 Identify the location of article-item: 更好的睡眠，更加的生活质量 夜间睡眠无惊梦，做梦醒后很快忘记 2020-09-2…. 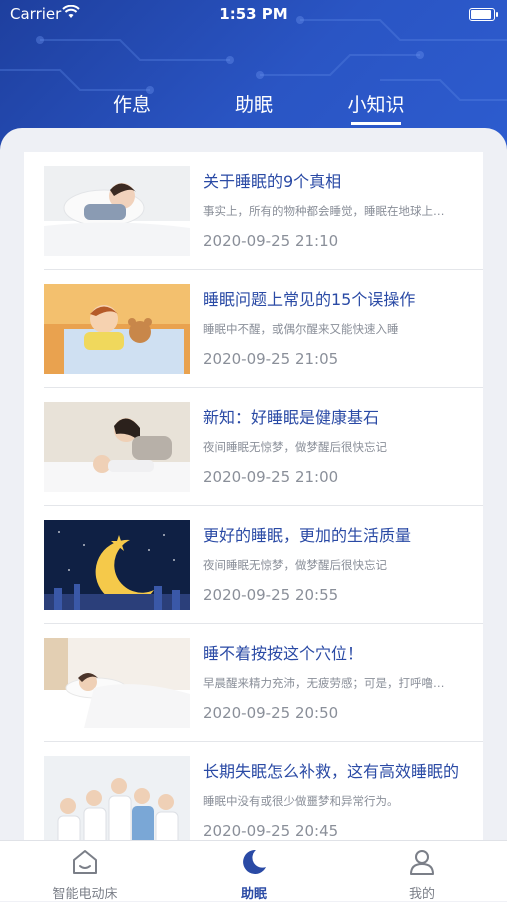
(253, 565).